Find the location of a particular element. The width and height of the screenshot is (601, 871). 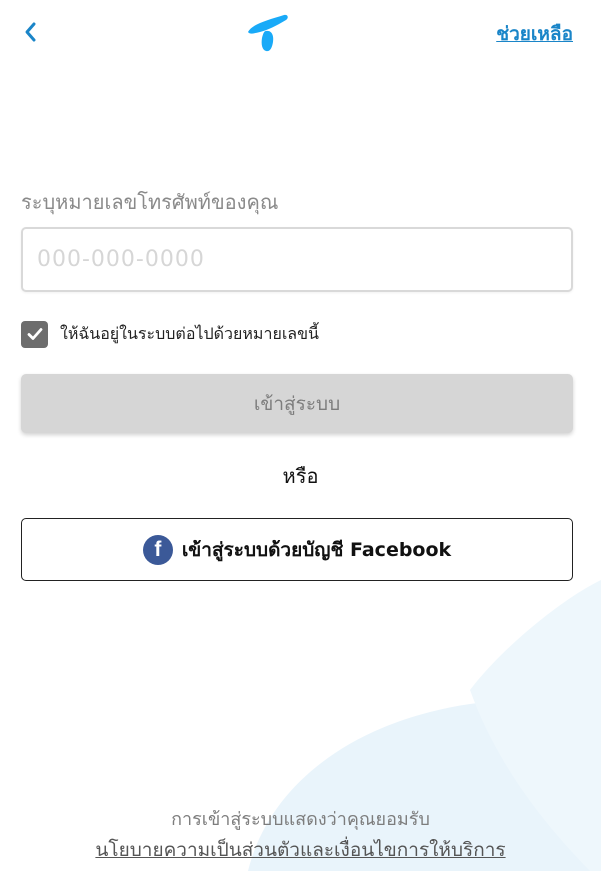

telenor-logo-icon is located at coordinates (268, 33).